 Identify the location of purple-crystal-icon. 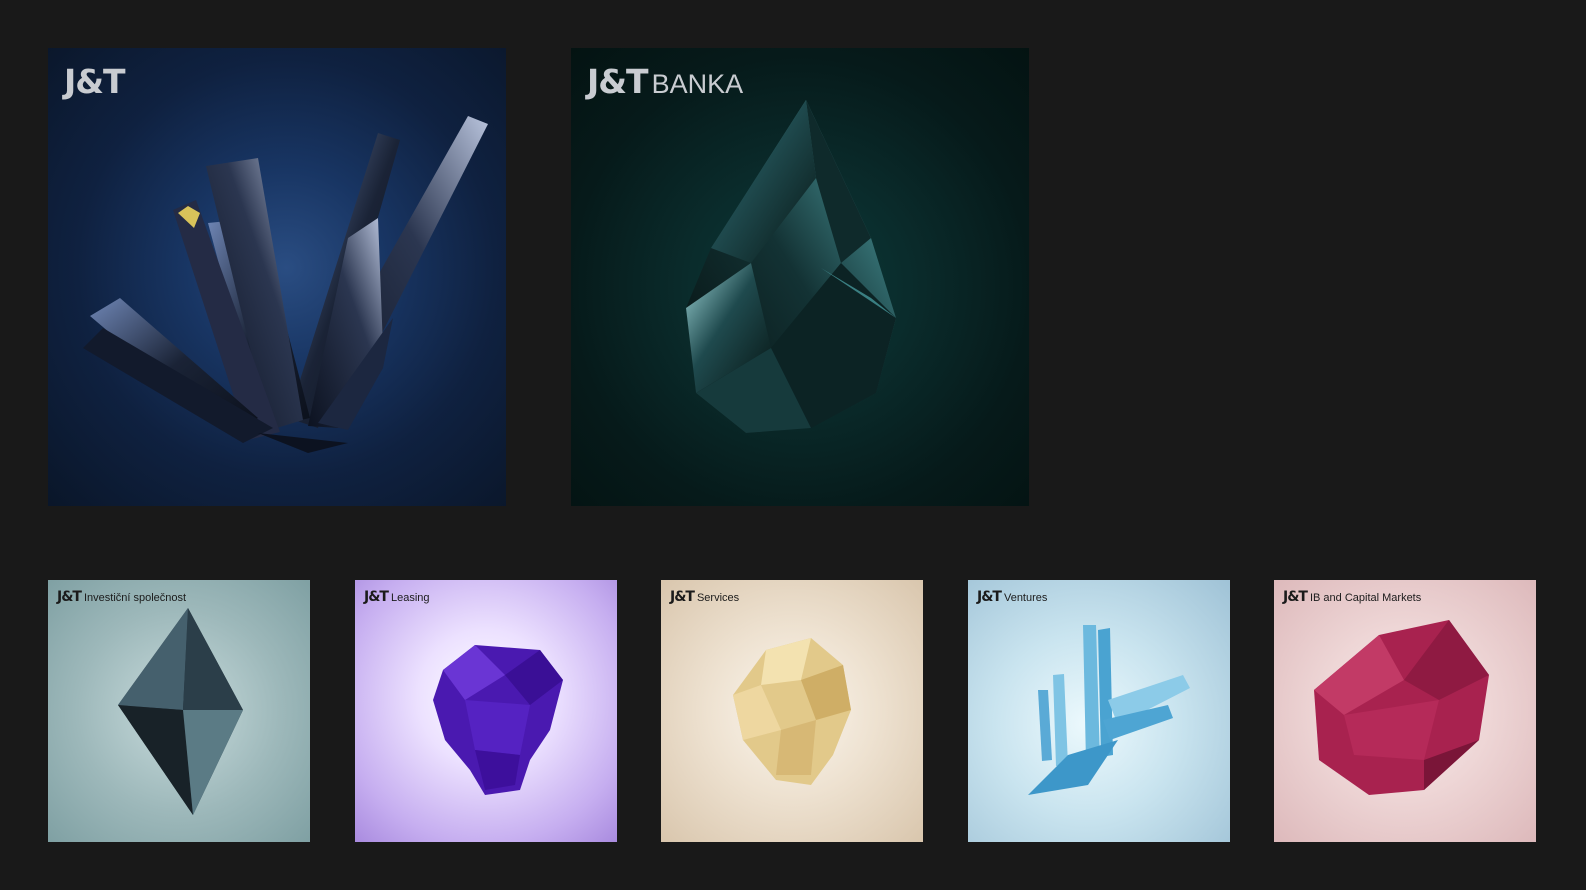
(498, 720).